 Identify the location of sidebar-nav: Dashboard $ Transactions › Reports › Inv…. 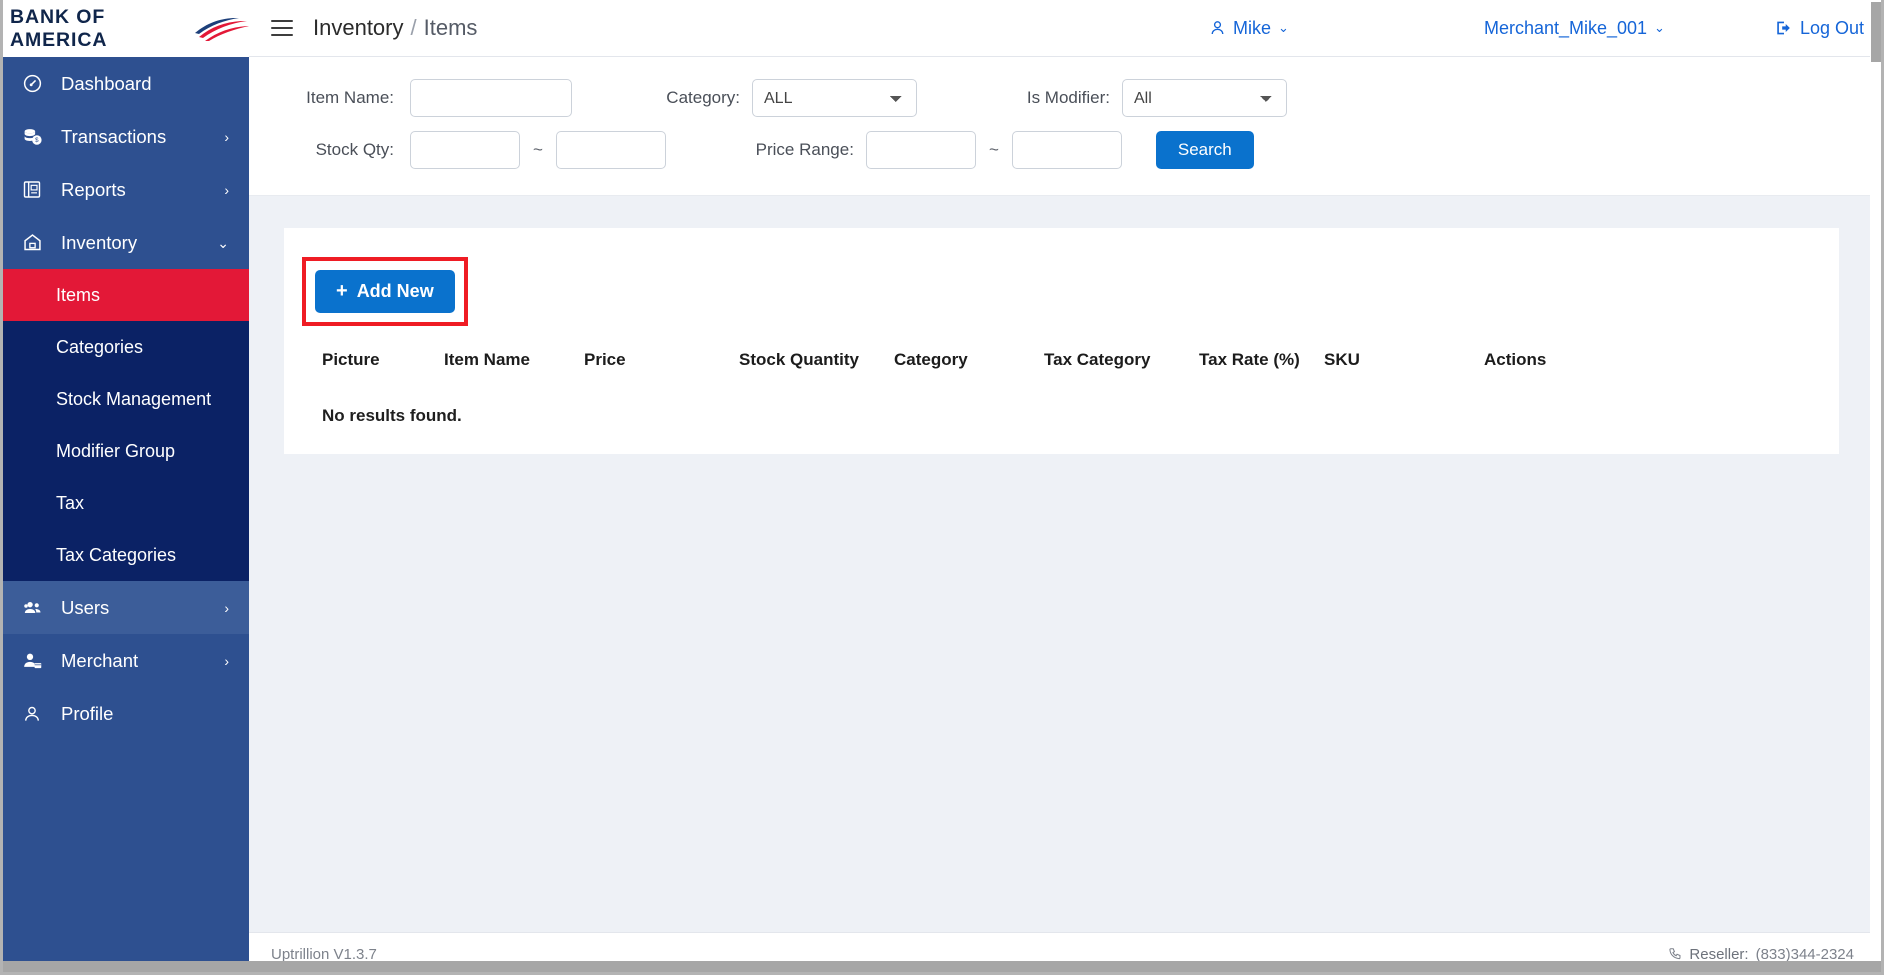
(124, 516).